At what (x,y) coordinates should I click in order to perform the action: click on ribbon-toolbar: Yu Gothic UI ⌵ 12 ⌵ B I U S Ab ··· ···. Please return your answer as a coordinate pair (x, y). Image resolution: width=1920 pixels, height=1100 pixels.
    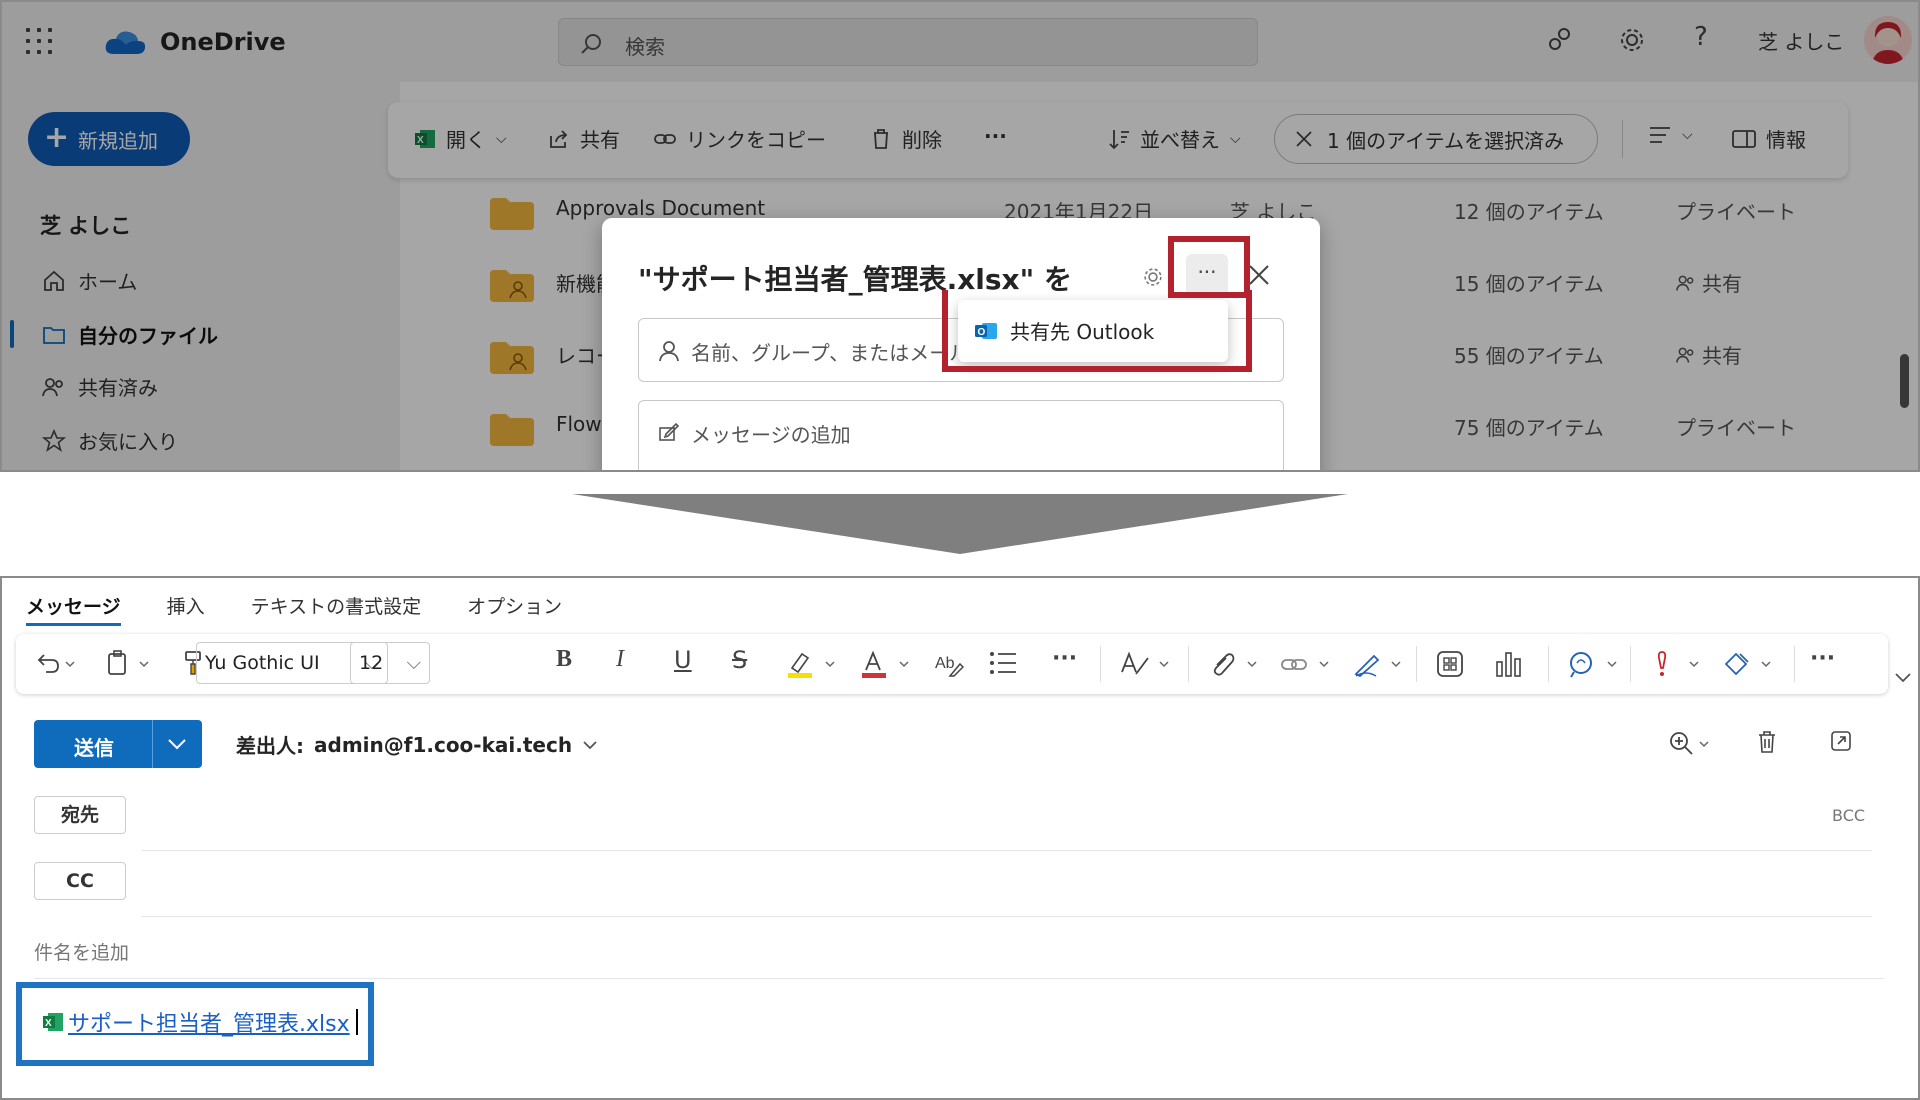
    Looking at the image, I should click on (952, 664).